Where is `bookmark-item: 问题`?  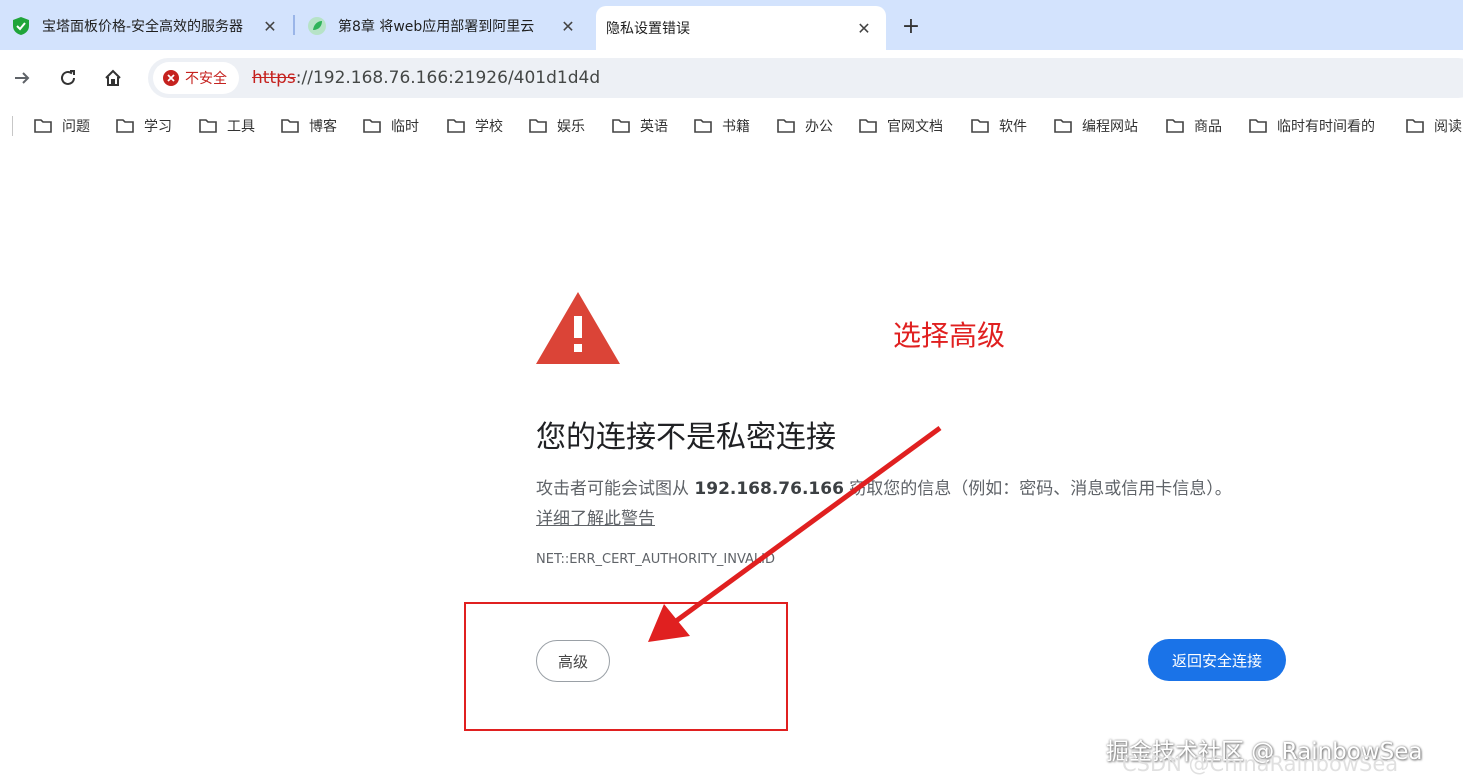
bookmark-item: 问题 is located at coordinates (62, 126).